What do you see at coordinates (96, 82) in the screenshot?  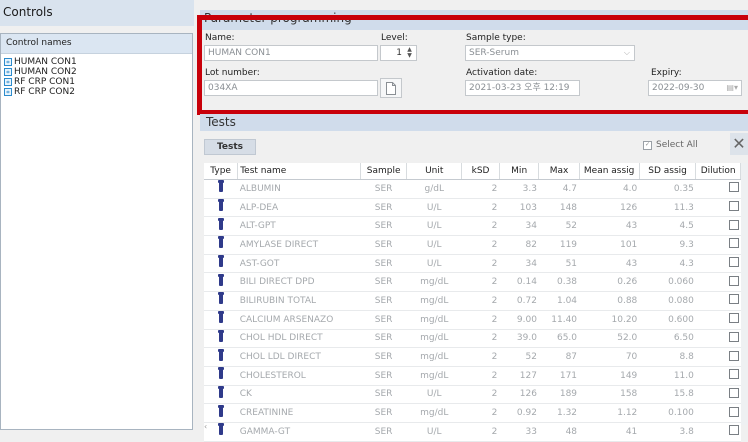 I see `control-item: ⌗ RF CRP CON1` at bounding box center [96, 82].